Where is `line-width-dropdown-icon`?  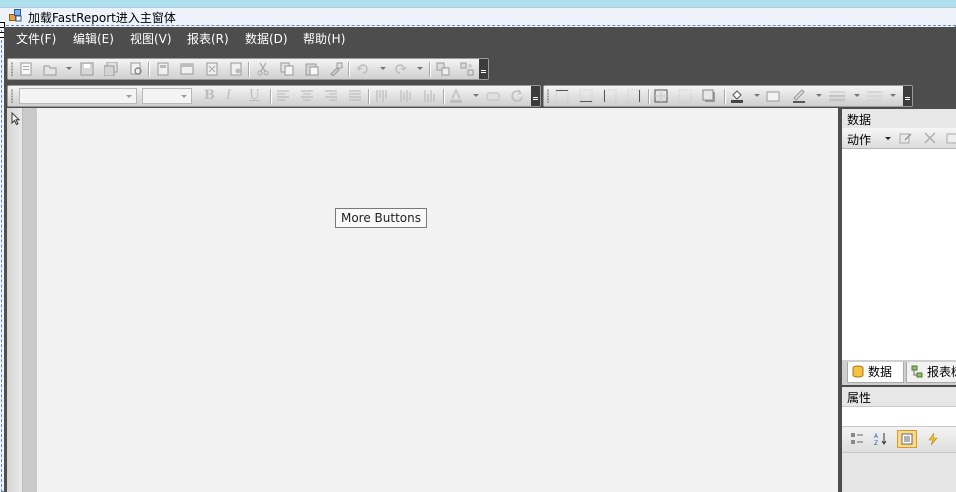 line-width-dropdown-icon is located at coordinates (857, 95).